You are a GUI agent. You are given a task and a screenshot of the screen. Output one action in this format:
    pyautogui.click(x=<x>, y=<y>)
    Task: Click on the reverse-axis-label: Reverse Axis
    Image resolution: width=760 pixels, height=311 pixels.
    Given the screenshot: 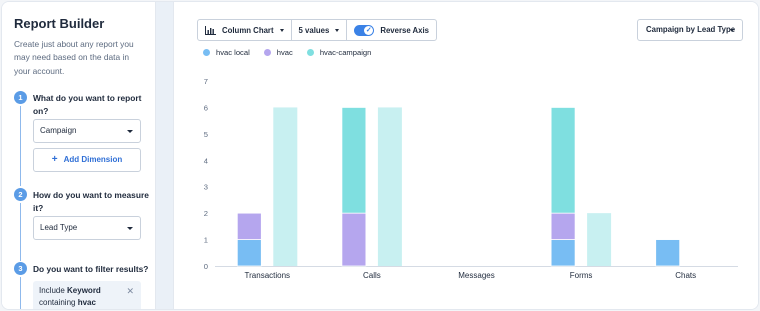 What is the action you would take?
    pyautogui.click(x=405, y=30)
    